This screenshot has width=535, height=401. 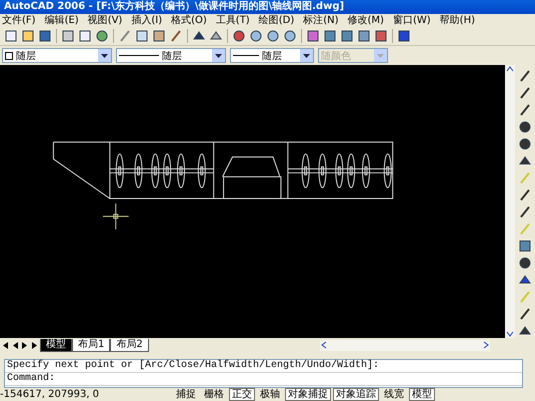 What do you see at coordinates (263, 366) in the screenshot?
I see `command-line: Specify next point or [Arc/Close/Halfwidth/Length/Undo/Width]:` at bounding box center [263, 366].